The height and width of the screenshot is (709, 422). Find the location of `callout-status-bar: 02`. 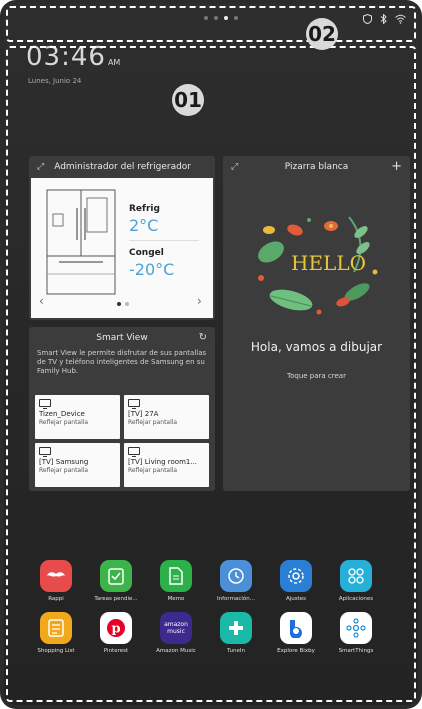

callout-status-bar: 02 is located at coordinates (322, 34).